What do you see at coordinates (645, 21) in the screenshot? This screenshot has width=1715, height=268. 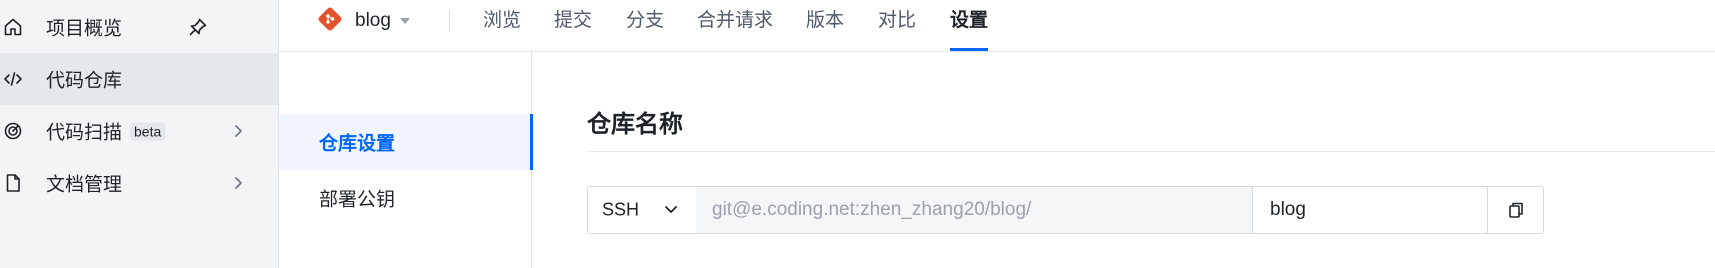 I see `tab-branches: 分支` at bounding box center [645, 21].